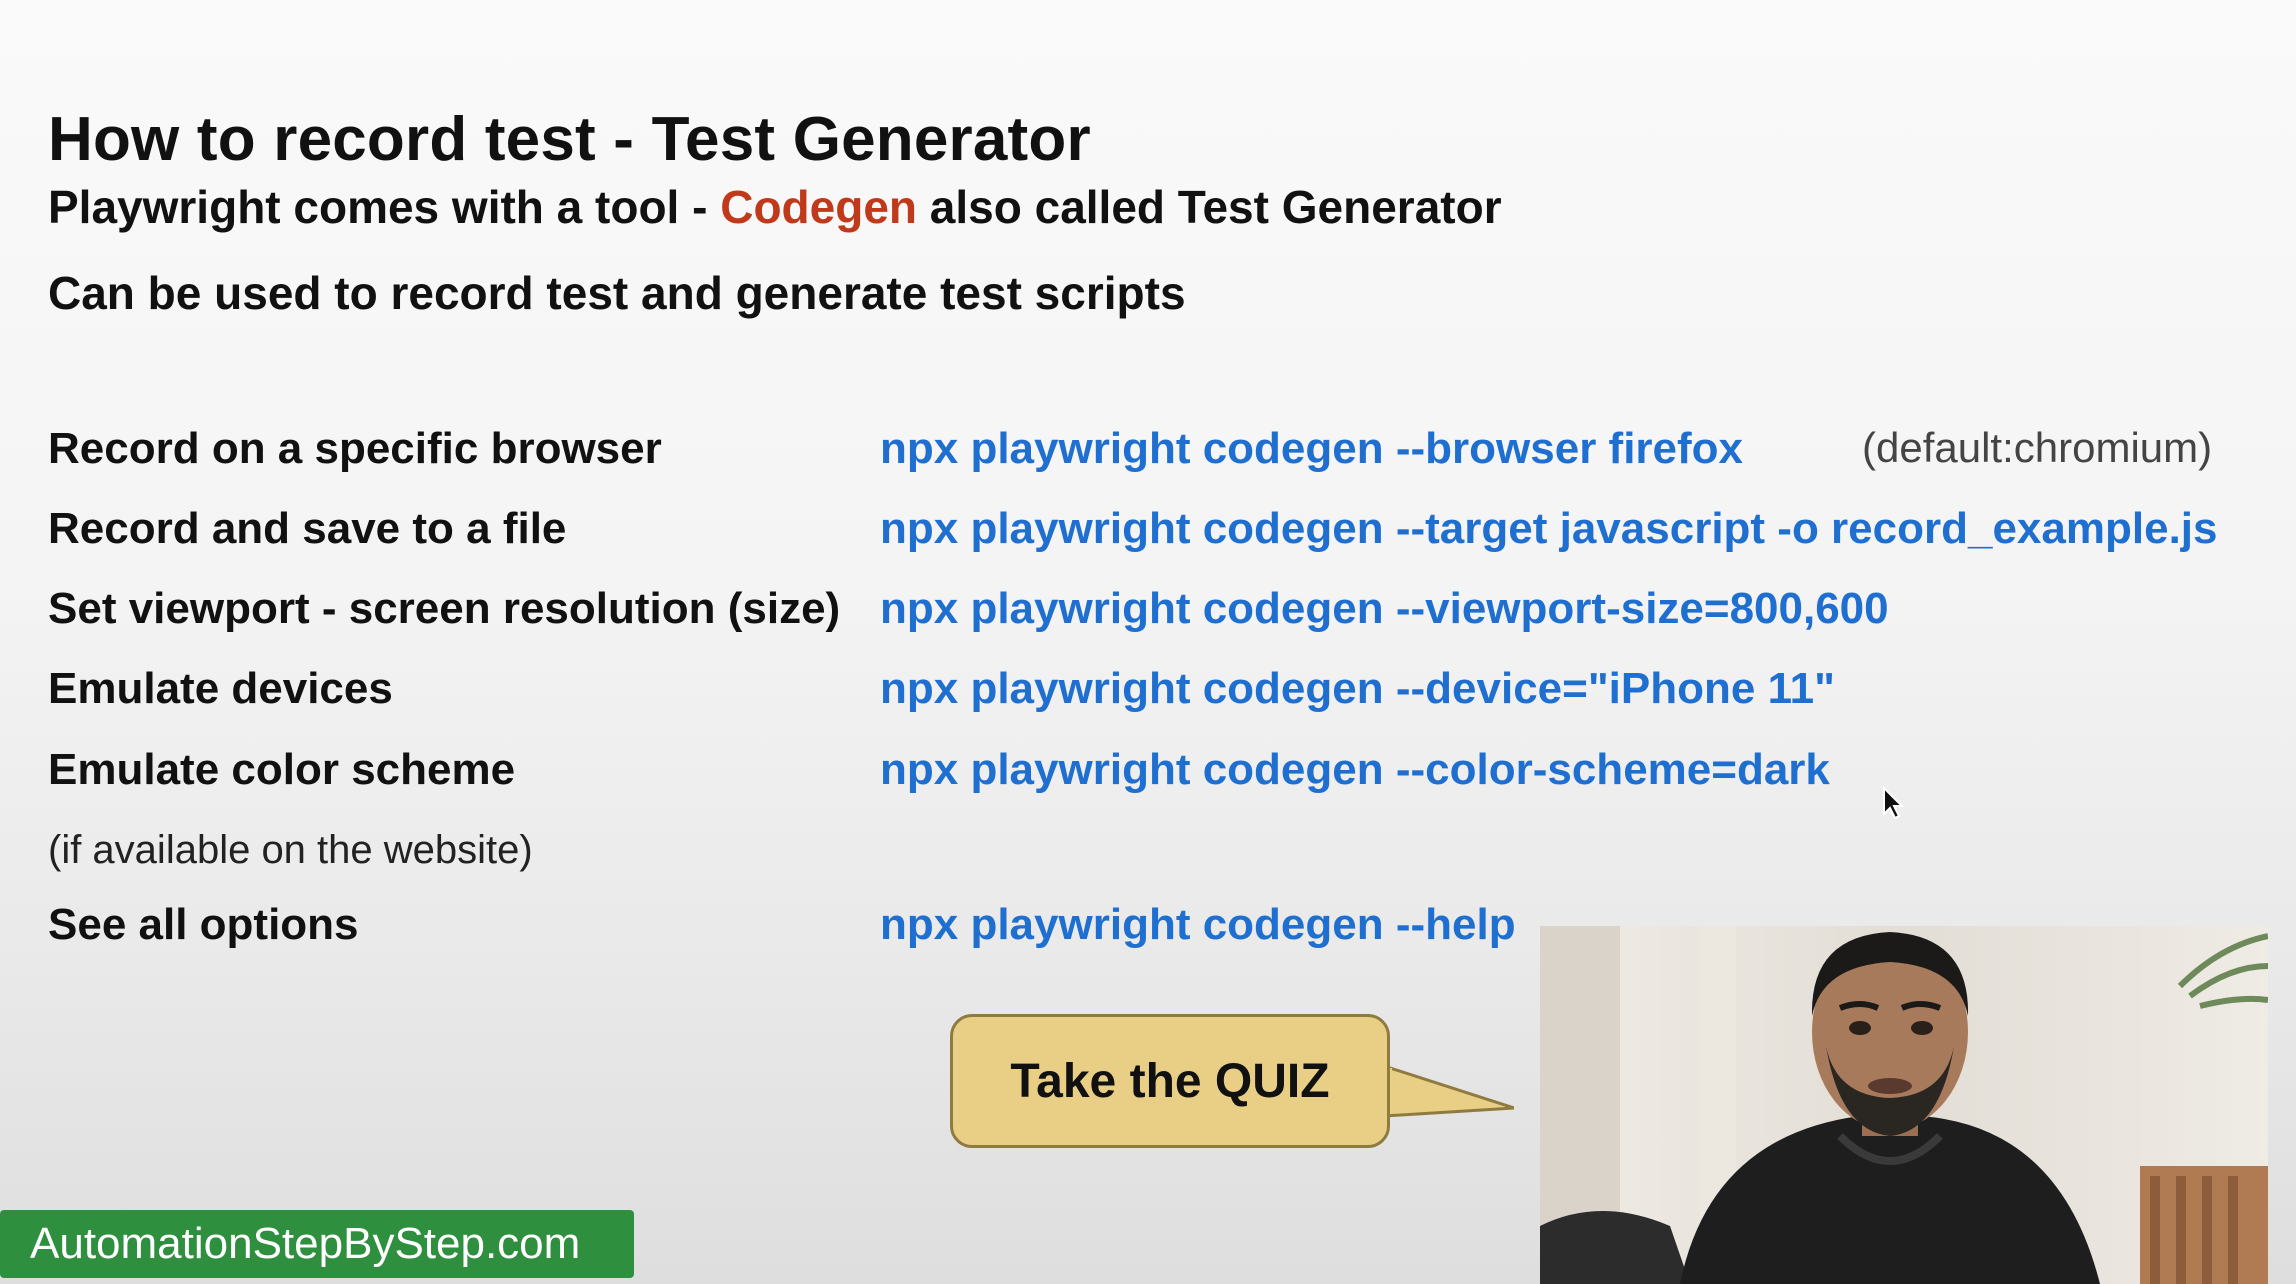  I want to click on presenter-video, so click(1904, 1105).